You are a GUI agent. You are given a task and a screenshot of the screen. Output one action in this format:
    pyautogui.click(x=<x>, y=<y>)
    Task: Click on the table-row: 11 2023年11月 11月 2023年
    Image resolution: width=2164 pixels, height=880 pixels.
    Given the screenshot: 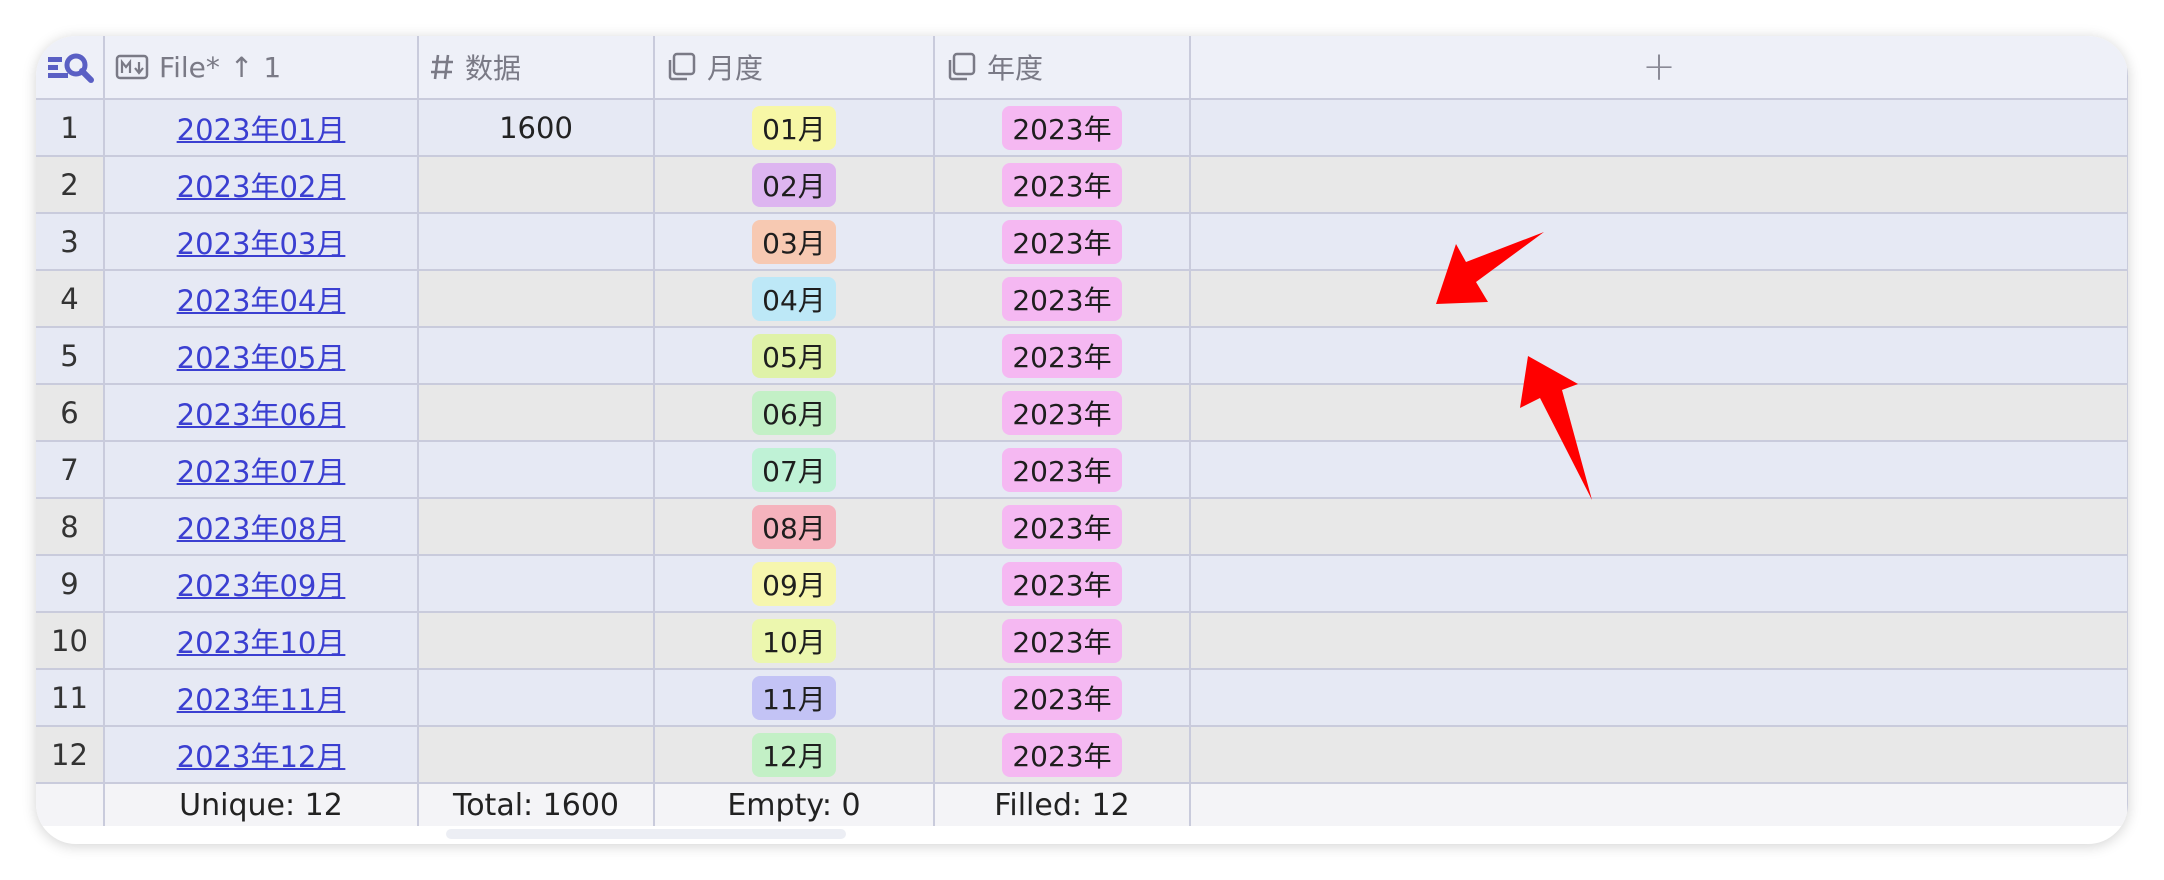 What is the action you would take?
    pyautogui.click(x=1082, y=698)
    